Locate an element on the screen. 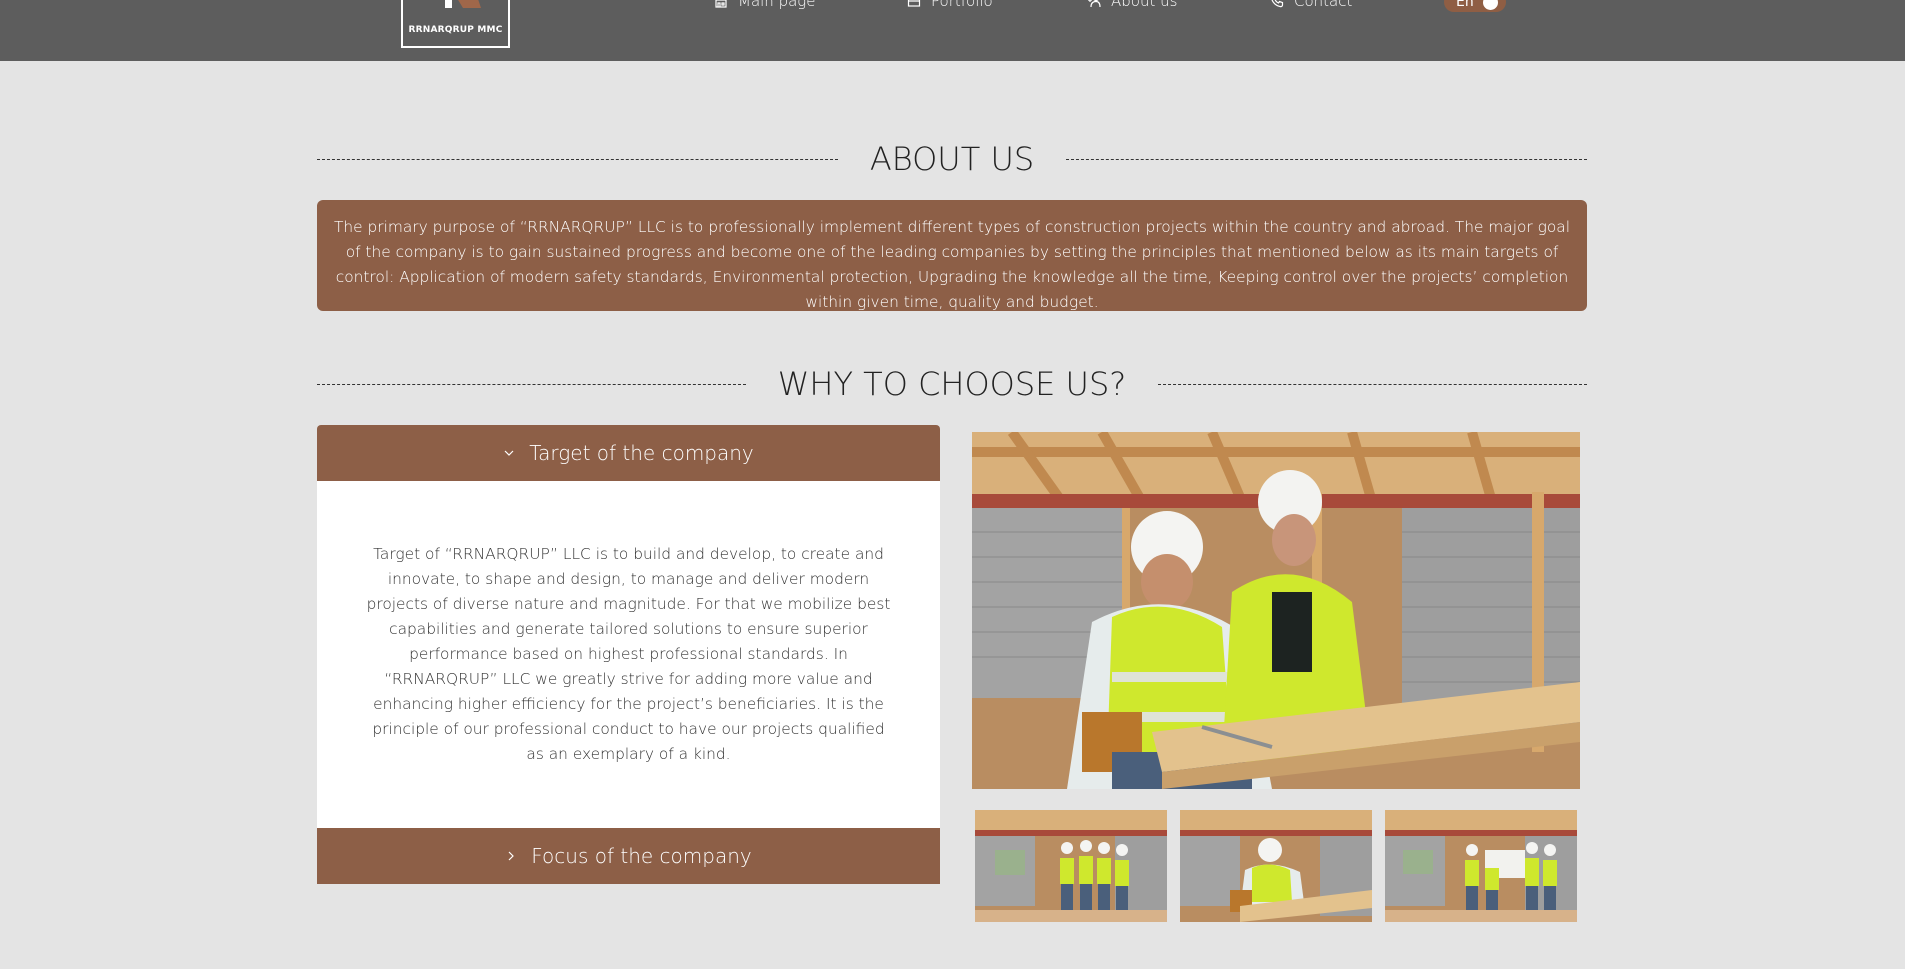 The width and height of the screenshot is (1905, 969). why-section-title: WHY TO CHOOSE US? is located at coordinates (952, 384).